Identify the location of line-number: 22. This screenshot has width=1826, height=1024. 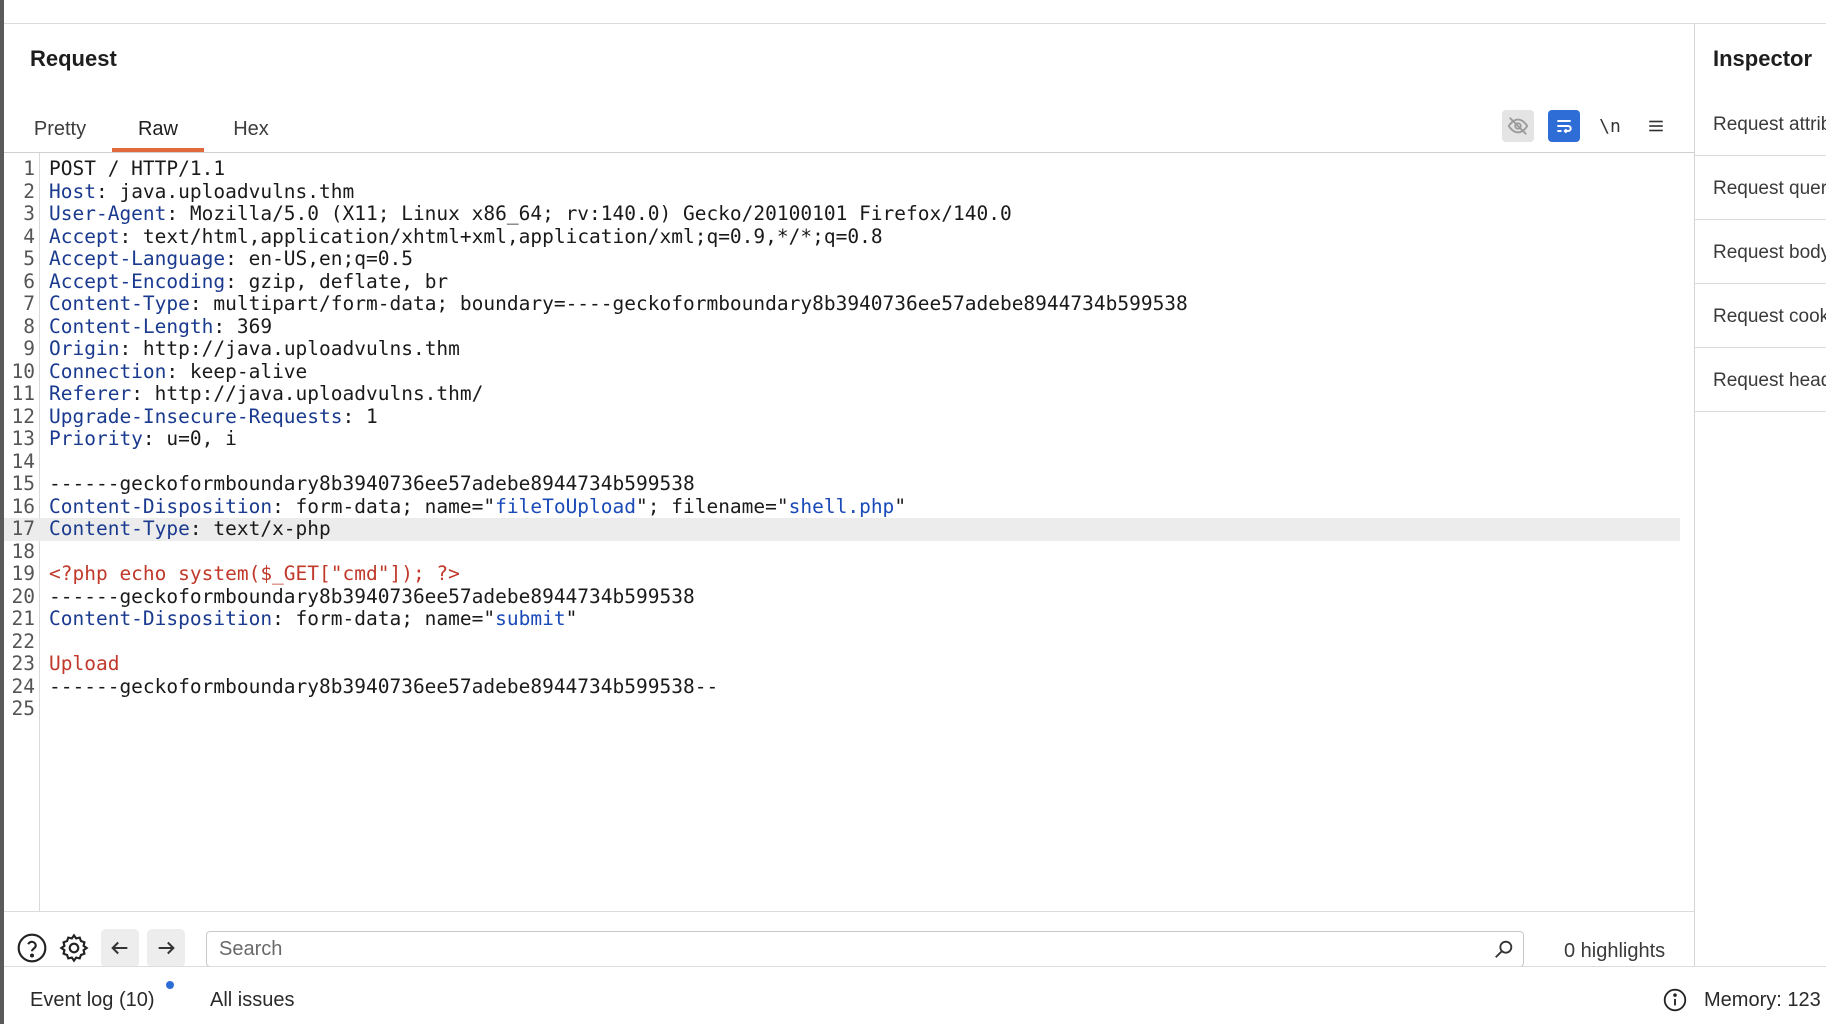
(23, 641).